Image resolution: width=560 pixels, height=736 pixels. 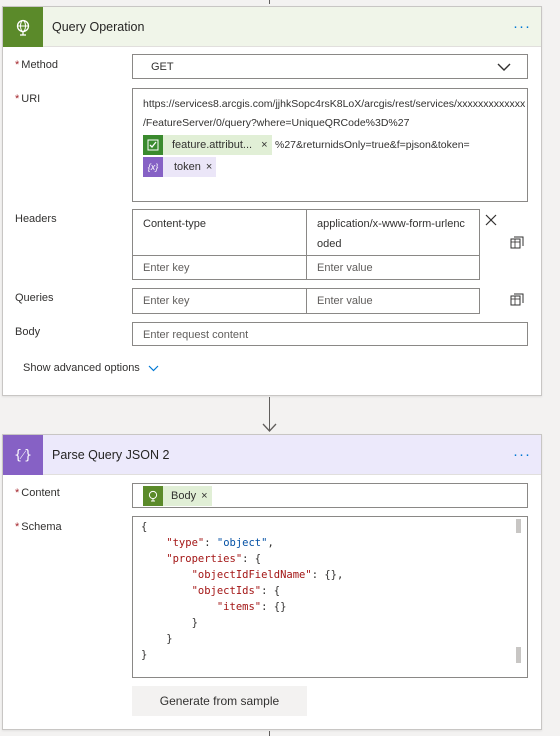 What do you see at coordinates (219, 232) in the screenshot?
I see `header-key-cell: Content-type` at bounding box center [219, 232].